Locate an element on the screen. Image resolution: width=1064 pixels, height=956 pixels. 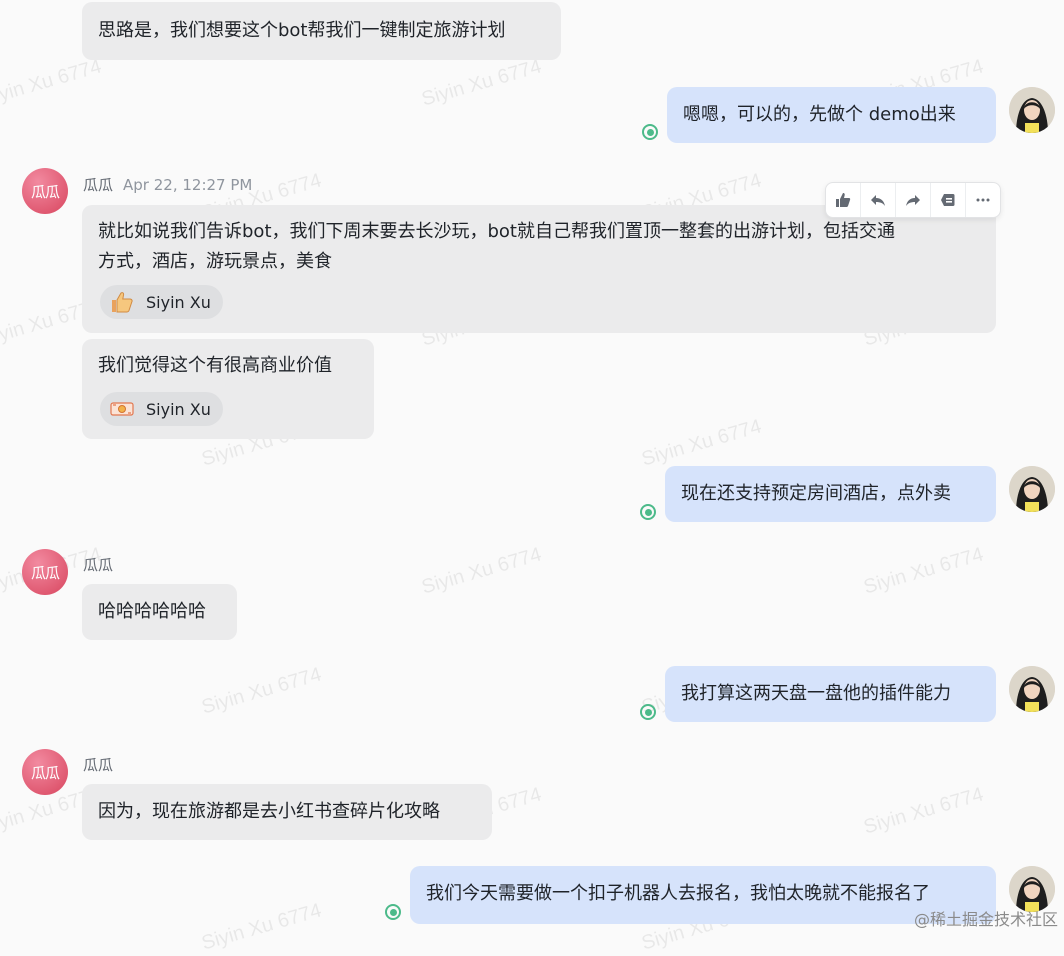
message-bubble: 因为，现在旅游都是去小红书查碎片化攻略 is located at coordinates (287, 812).